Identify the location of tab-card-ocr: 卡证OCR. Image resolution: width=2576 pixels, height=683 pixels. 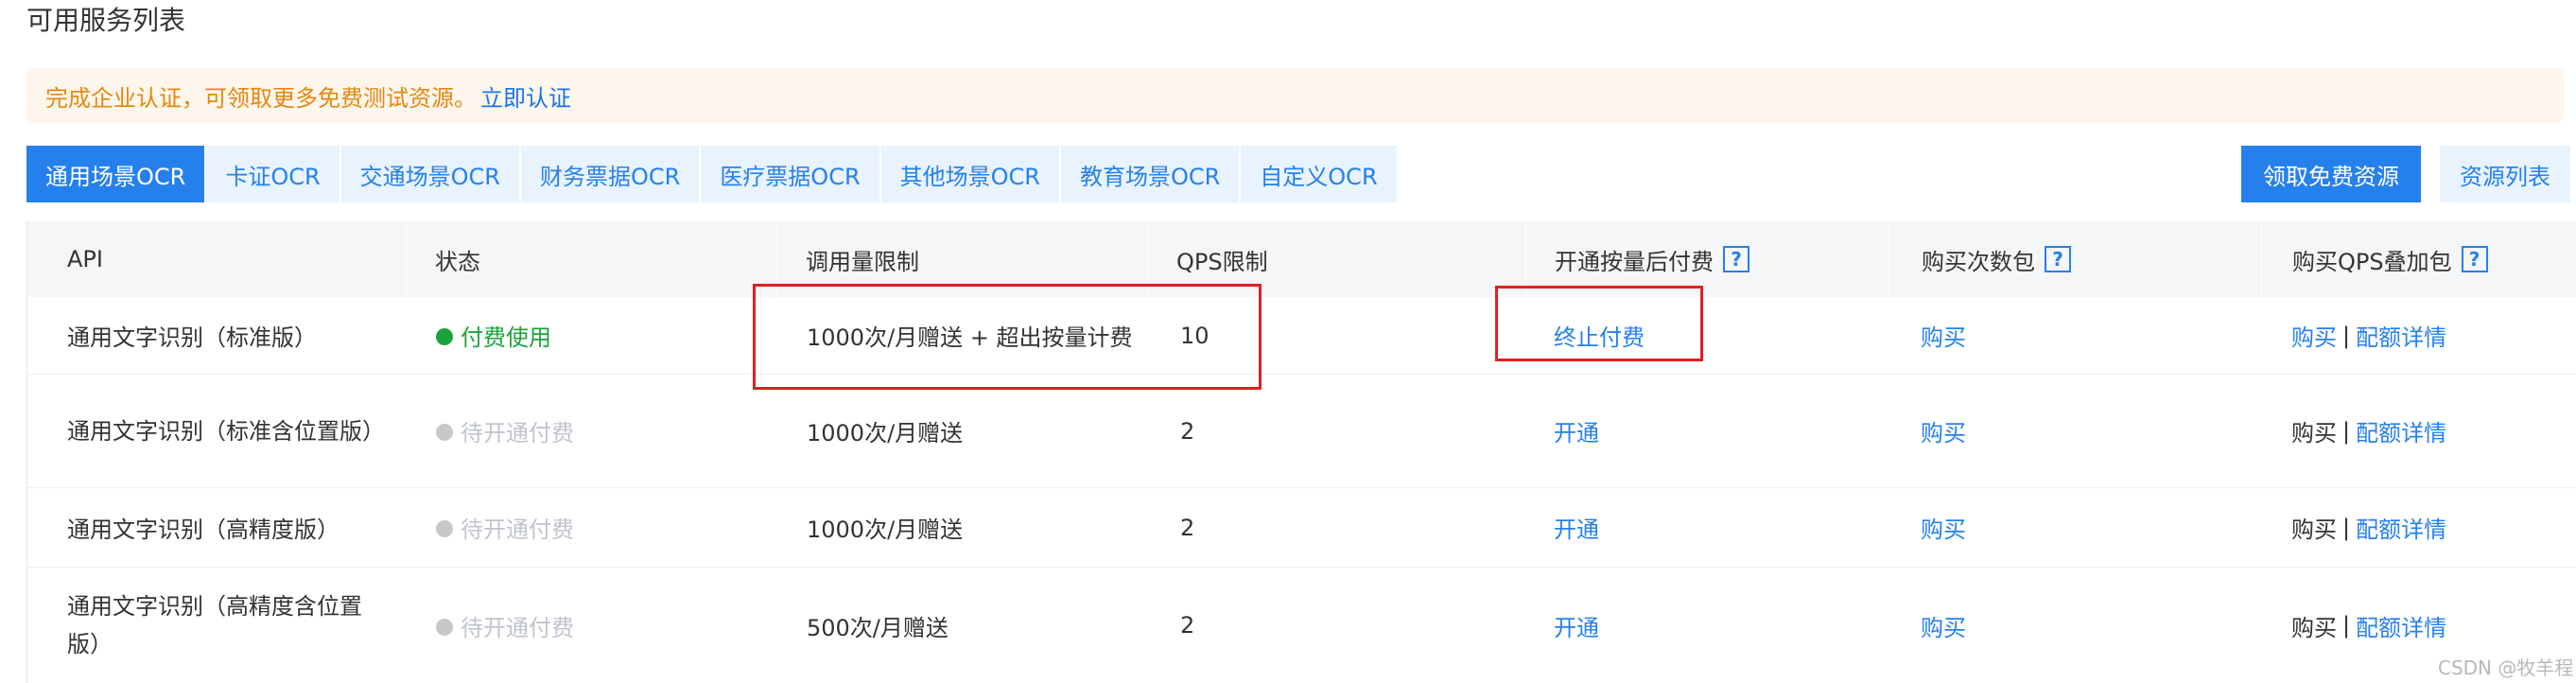
(272, 174).